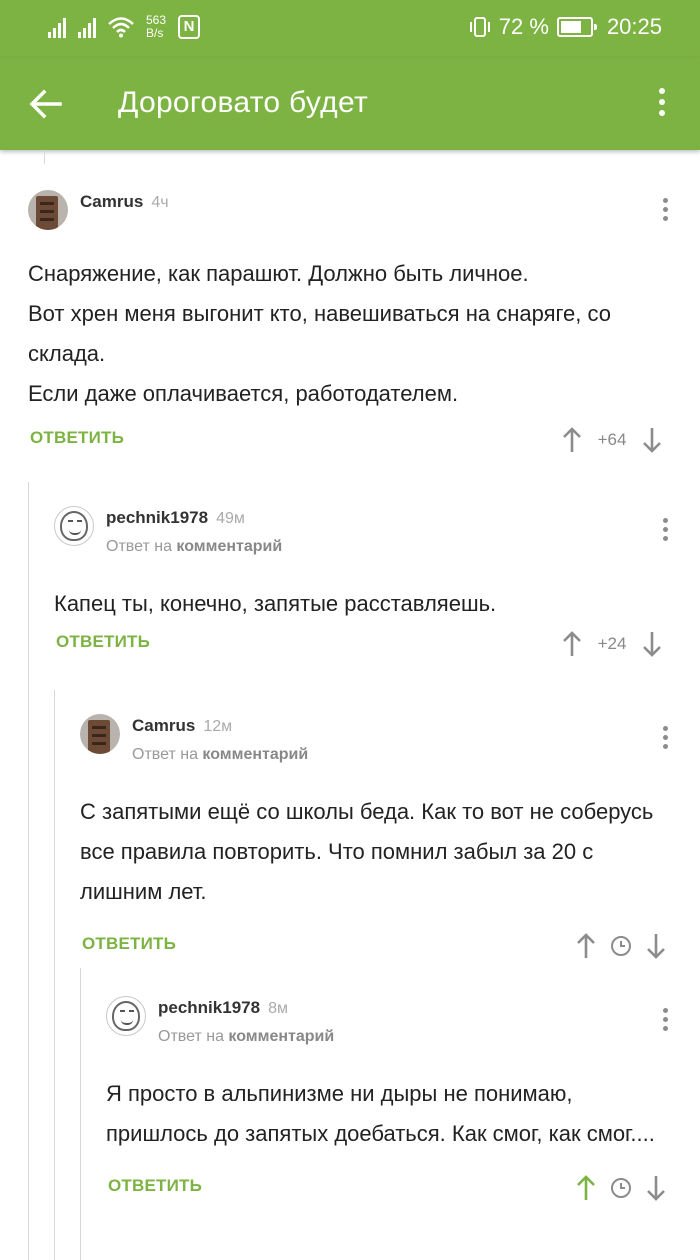  I want to click on clock: 20:25, so click(634, 26).